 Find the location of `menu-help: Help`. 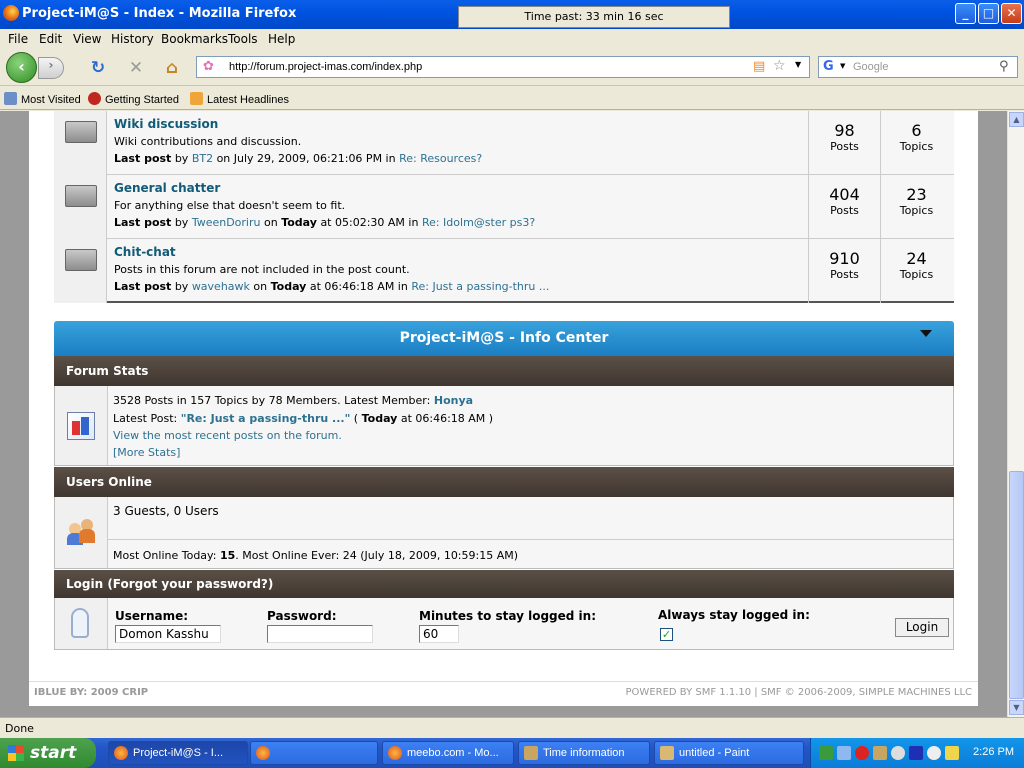

menu-help: Help is located at coordinates (281, 39).